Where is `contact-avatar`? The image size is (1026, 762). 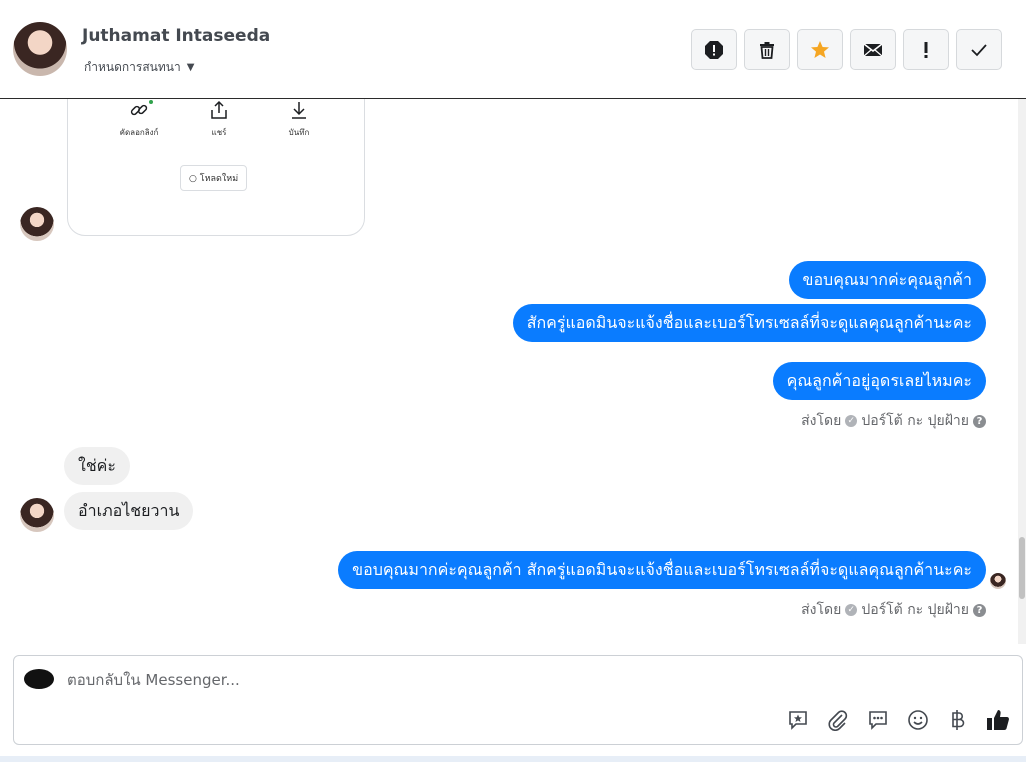 contact-avatar is located at coordinates (40, 49).